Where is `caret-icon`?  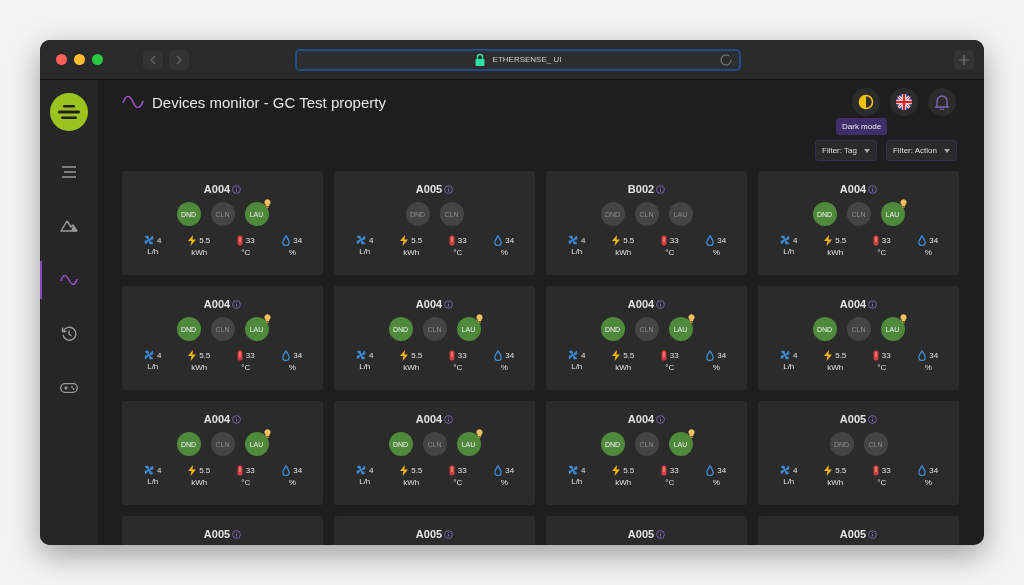 caret-icon is located at coordinates (867, 150).